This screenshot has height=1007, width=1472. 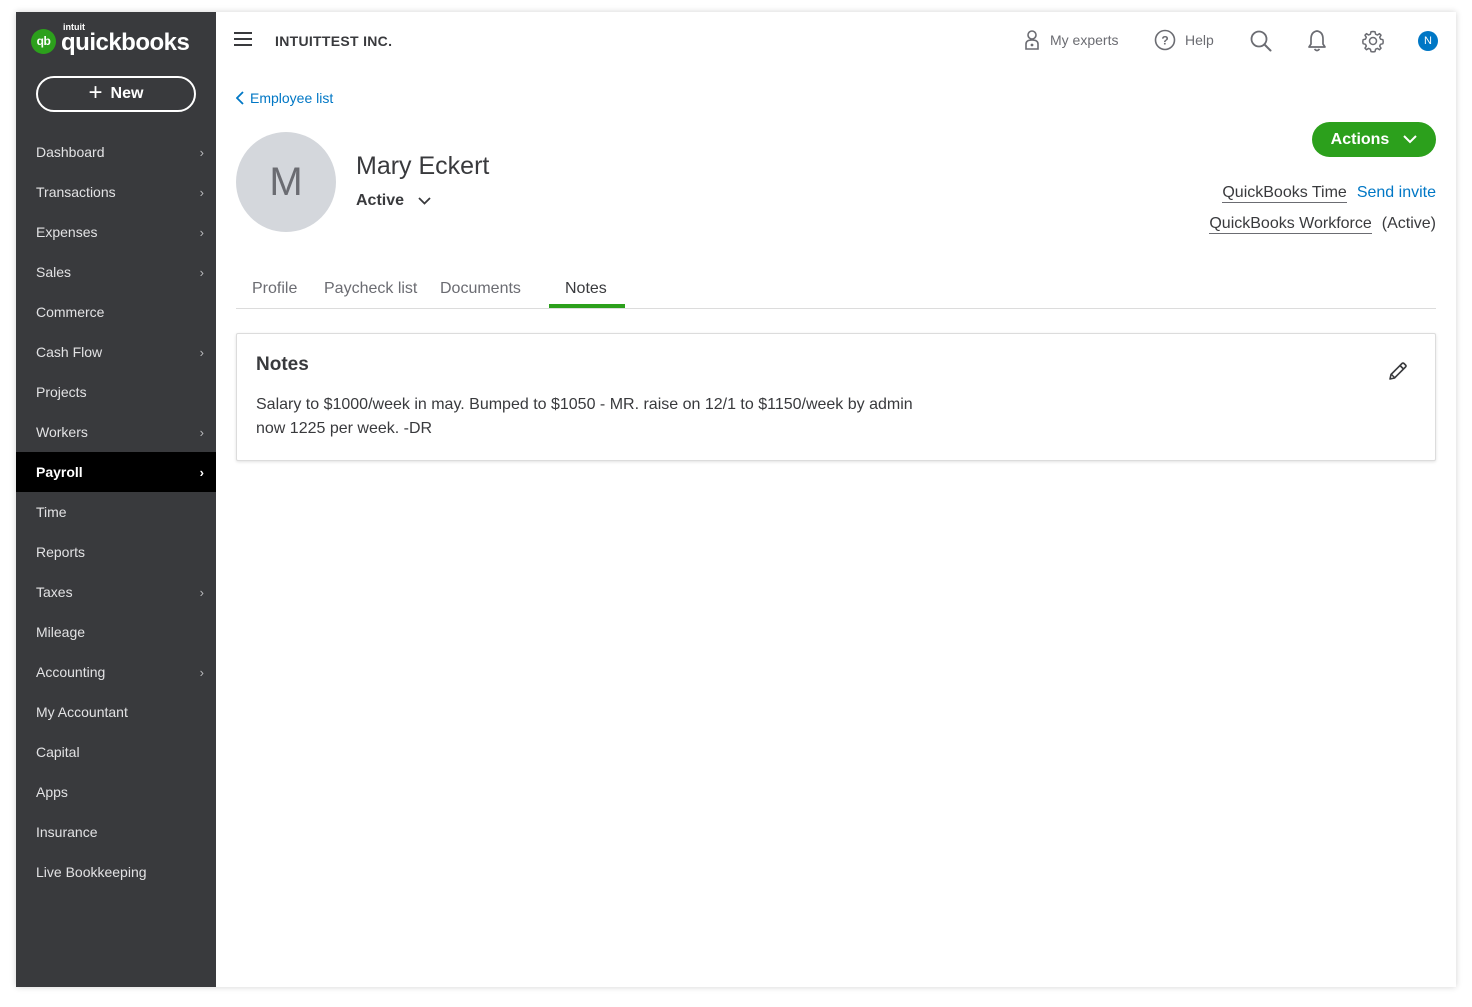 What do you see at coordinates (836, 40) in the screenshot?
I see `top-bar: INTUITTEST INC. My experts ? Help N` at bounding box center [836, 40].